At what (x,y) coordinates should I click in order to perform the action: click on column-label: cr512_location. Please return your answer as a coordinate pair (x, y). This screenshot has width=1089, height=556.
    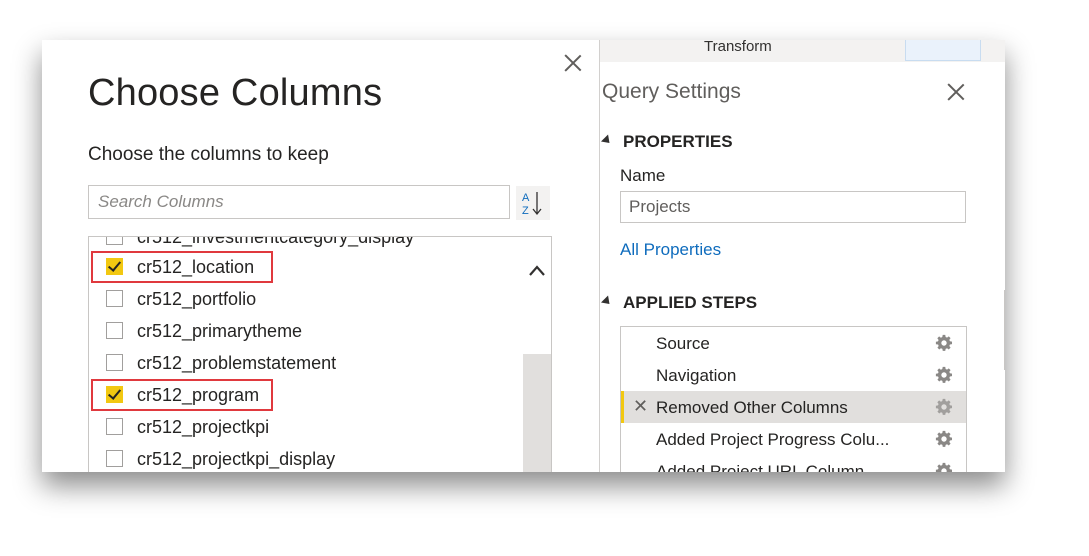
    Looking at the image, I should click on (196, 267).